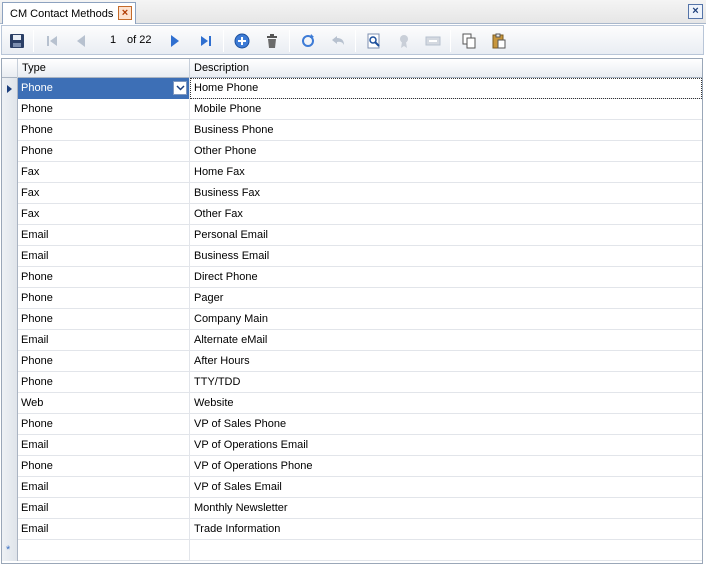 Image resolution: width=706 pixels, height=569 pixels. Describe the element at coordinates (446, 466) in the screenshot. I see `cell-description: VP of Operations Phone` at that location.